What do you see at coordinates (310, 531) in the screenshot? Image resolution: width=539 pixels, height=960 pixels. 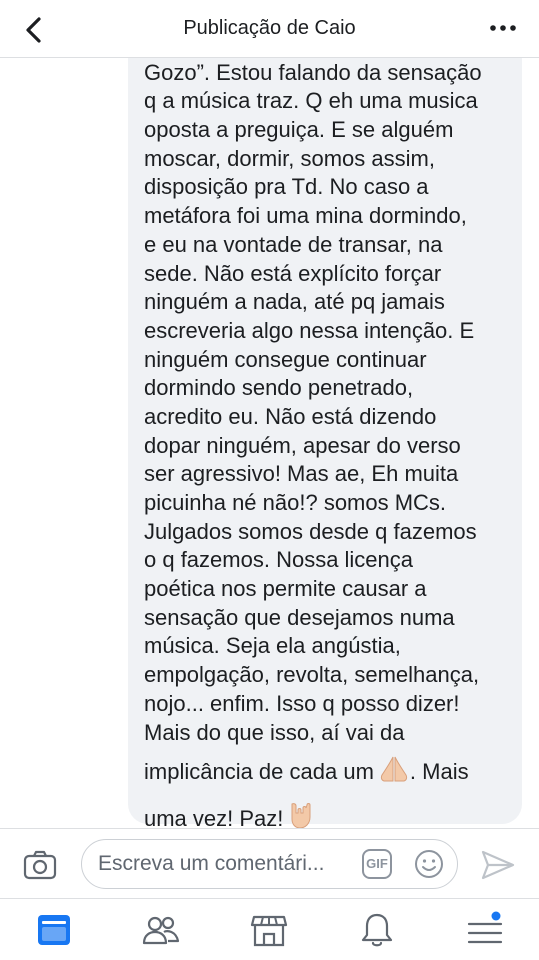 I see `comment-line: Julgados somos desde q fazemos` at bounding box center [310, 531].